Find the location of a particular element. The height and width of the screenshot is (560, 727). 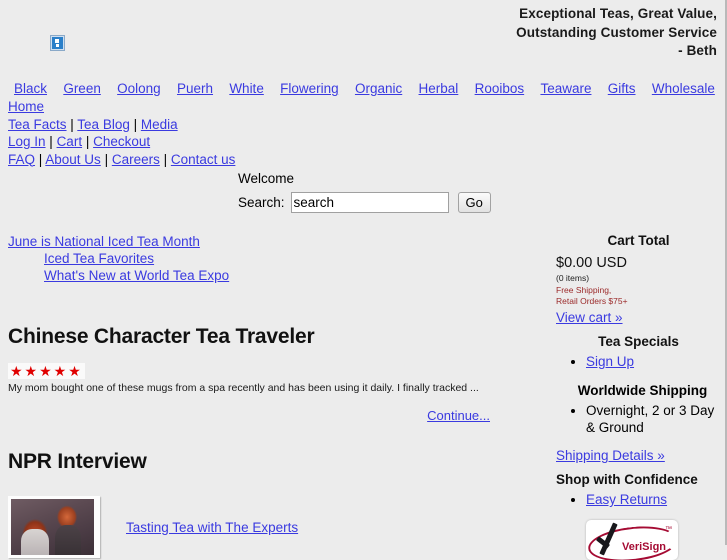

npr-interview-link: Tasting Tea with The Experts is located at coordinates (212, 527).